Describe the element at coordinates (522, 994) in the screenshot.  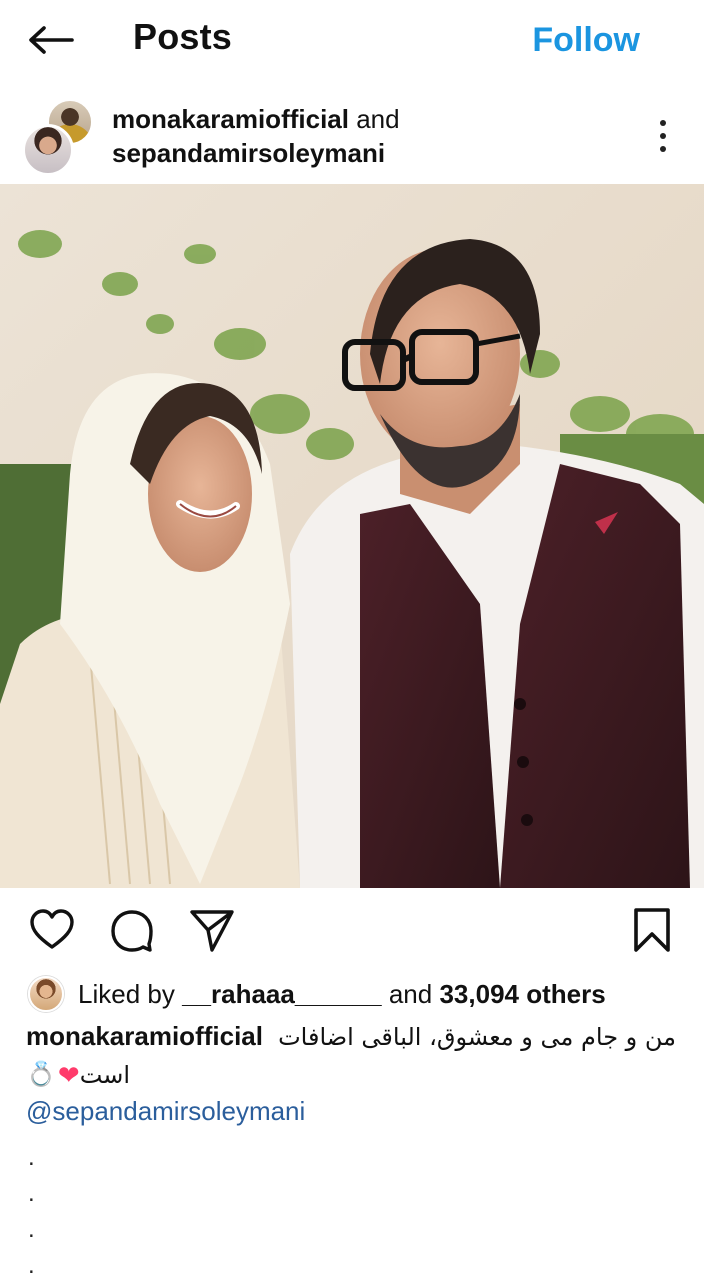
I see `likes-count: 33,094 others` at that location.